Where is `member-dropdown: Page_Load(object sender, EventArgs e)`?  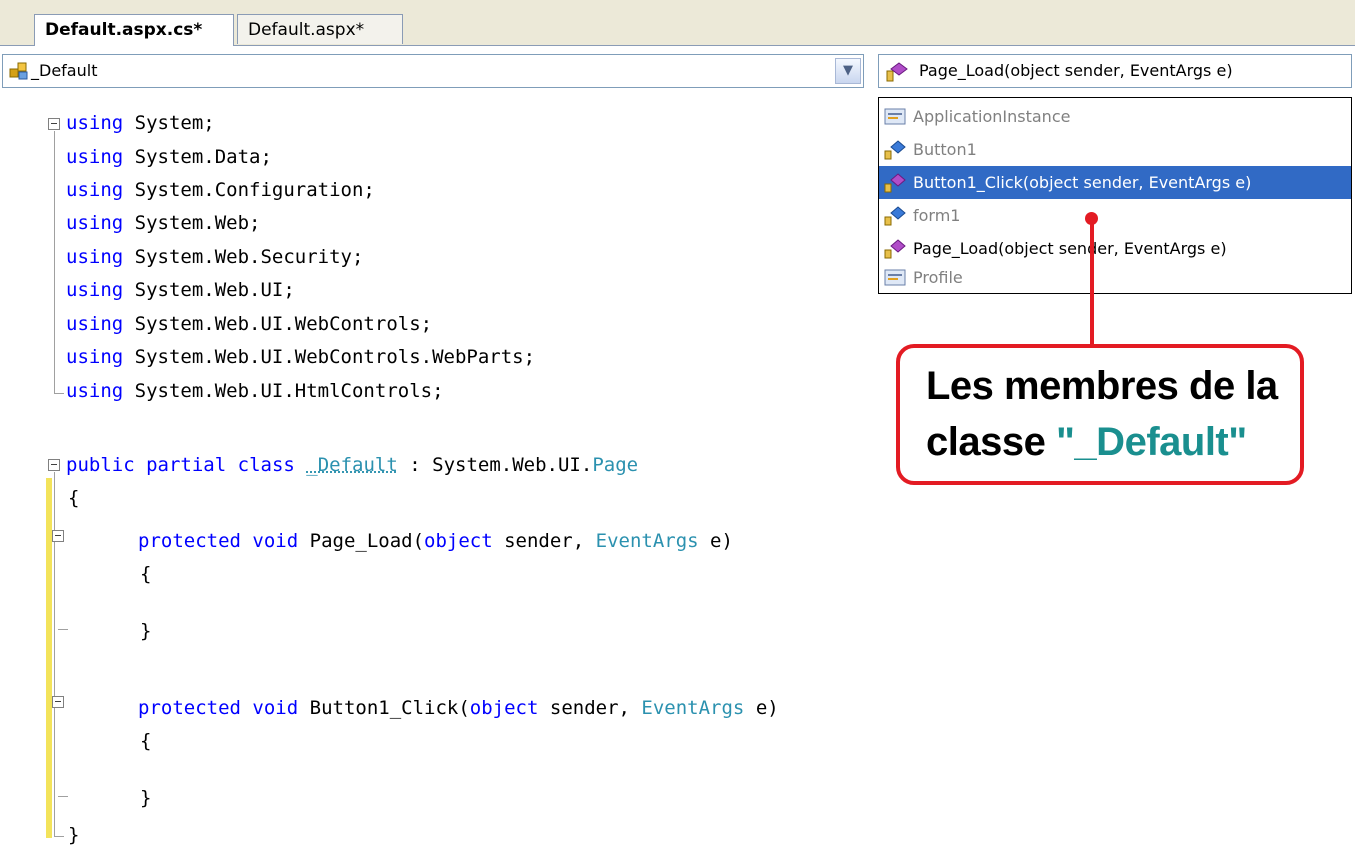 member-dropdown: Page_Load(object sender, EventArgs e) is located at coordinates (1115, 71).